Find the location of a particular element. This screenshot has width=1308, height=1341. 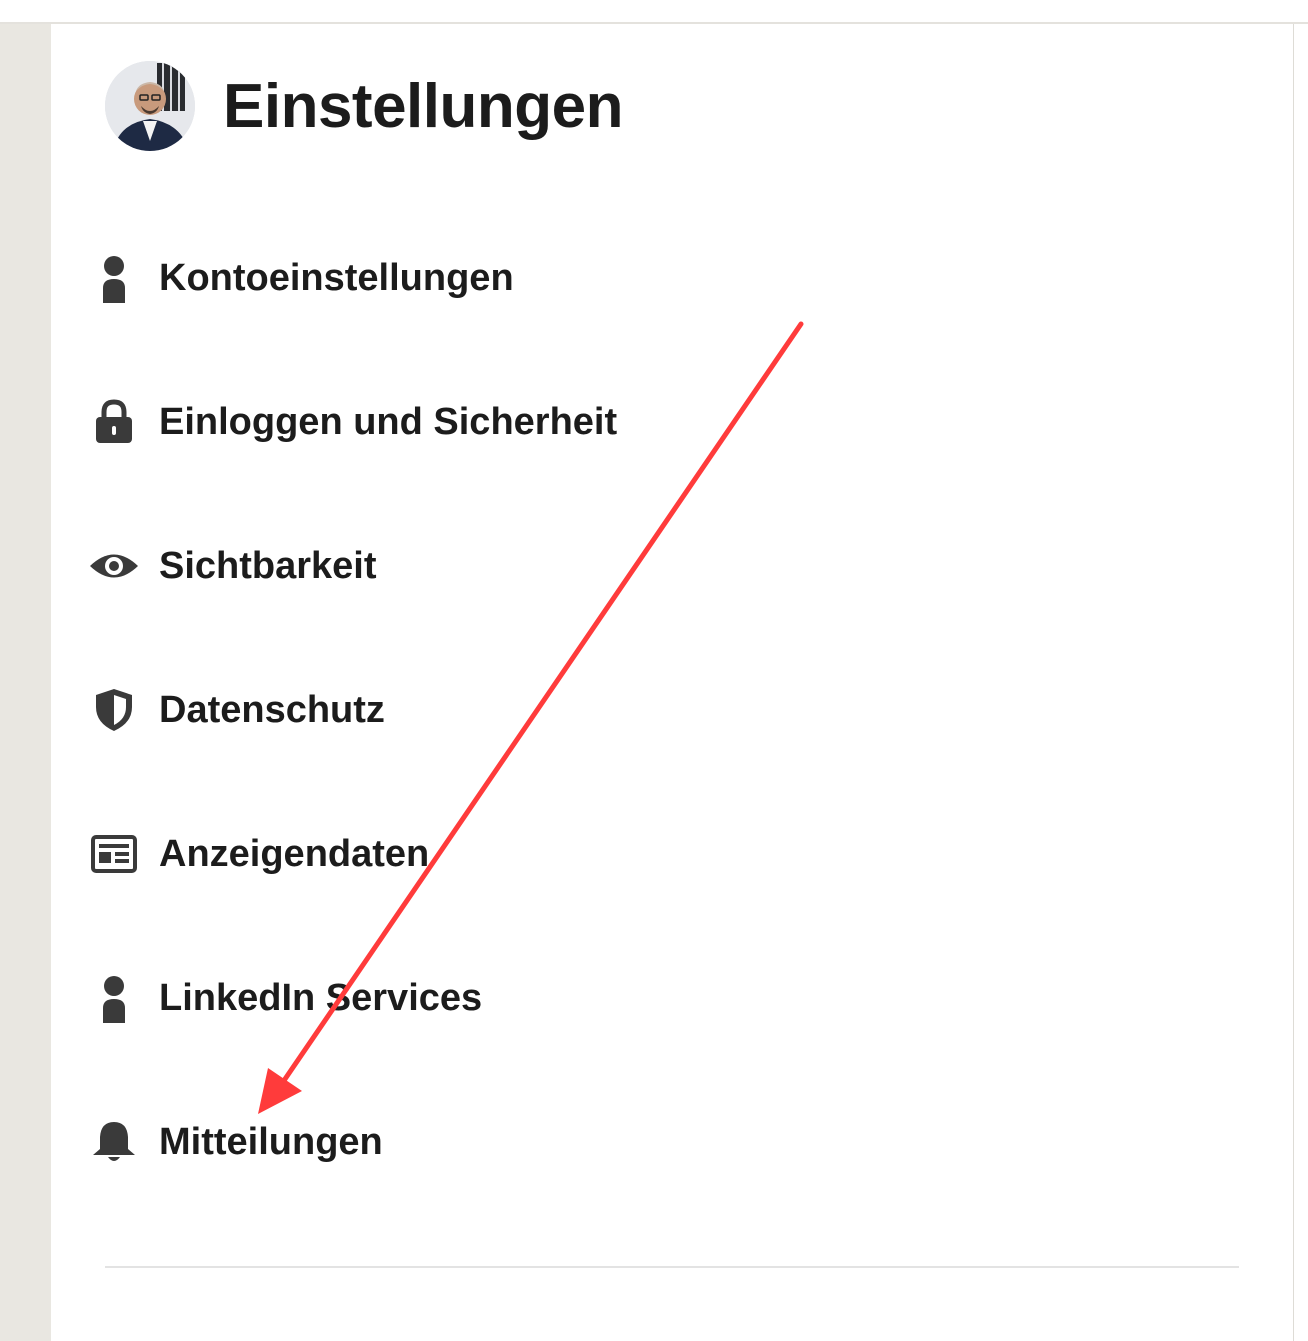

avatar is located at coordinates (150, 106).